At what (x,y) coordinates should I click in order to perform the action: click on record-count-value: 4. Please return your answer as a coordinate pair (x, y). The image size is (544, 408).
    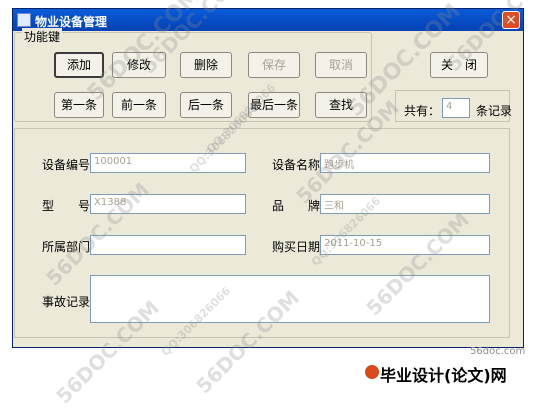
    Looking at the image, I should click on (456, 108).